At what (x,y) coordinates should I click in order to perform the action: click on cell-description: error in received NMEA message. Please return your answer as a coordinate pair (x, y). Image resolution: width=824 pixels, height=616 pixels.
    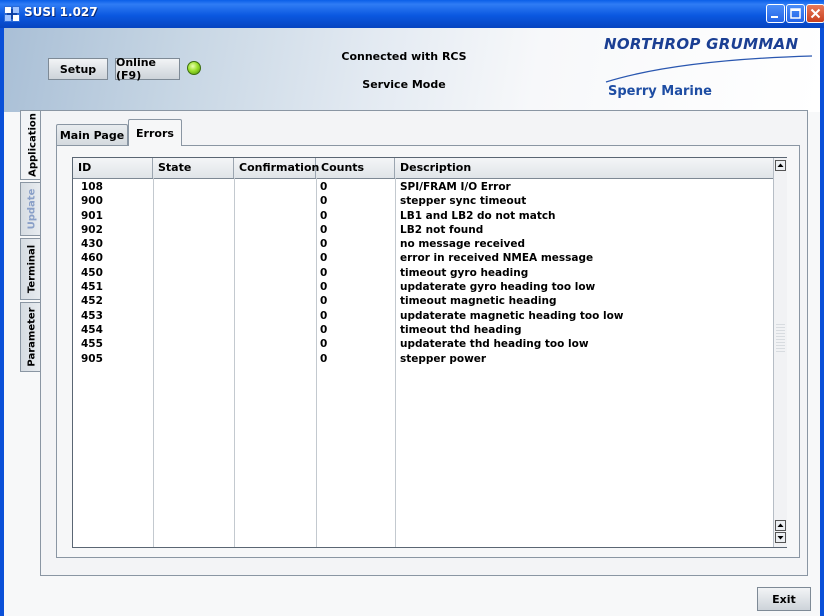
    Looking at the image, I should click on (497, 258).